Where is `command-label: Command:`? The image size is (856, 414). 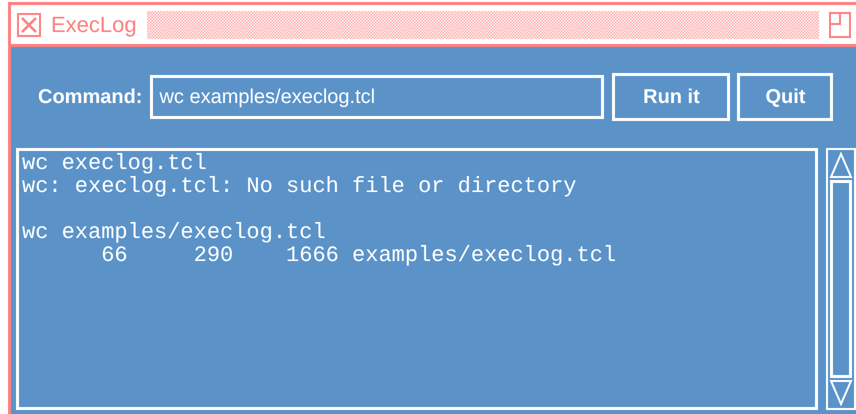 command-label: Command: is located at coordinates (90, 97).